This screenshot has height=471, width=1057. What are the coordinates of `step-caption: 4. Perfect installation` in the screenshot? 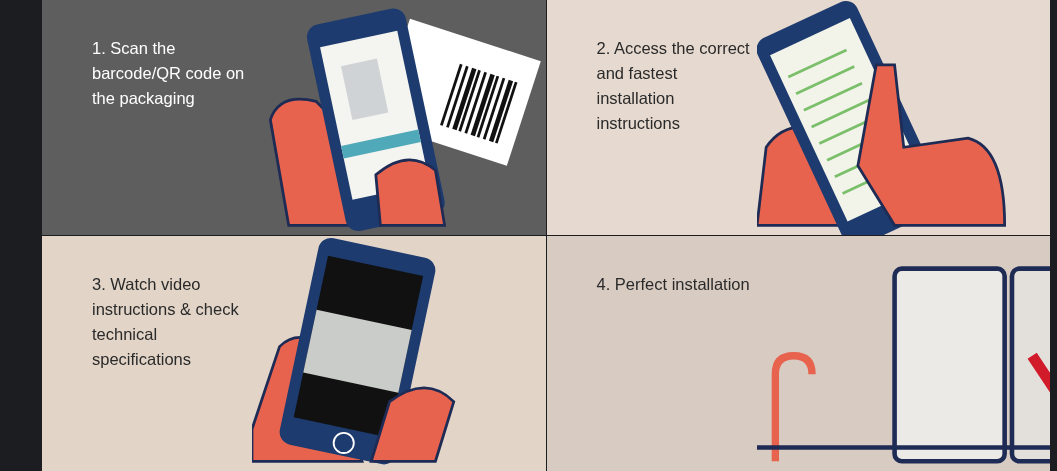 It's located at (673, 284).